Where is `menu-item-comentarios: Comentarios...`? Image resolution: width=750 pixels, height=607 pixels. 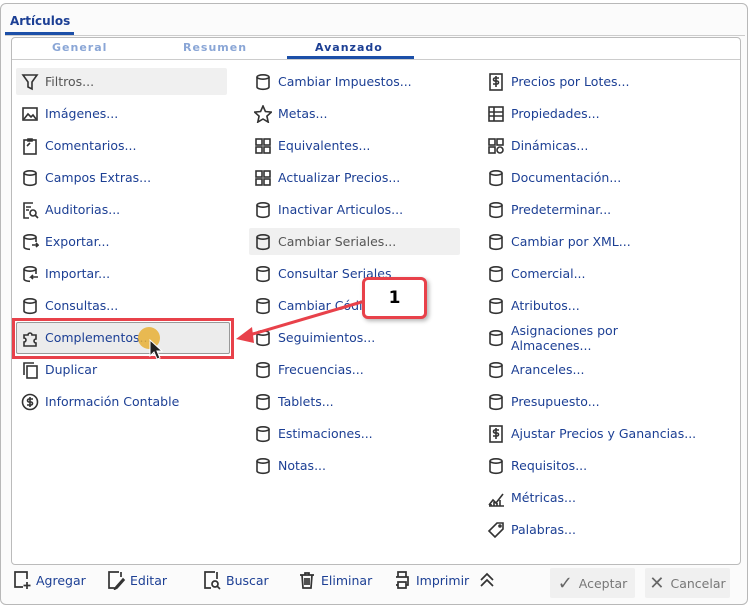 menu-item-comentarios: Comentarios... is located at coordinates (121, 145).